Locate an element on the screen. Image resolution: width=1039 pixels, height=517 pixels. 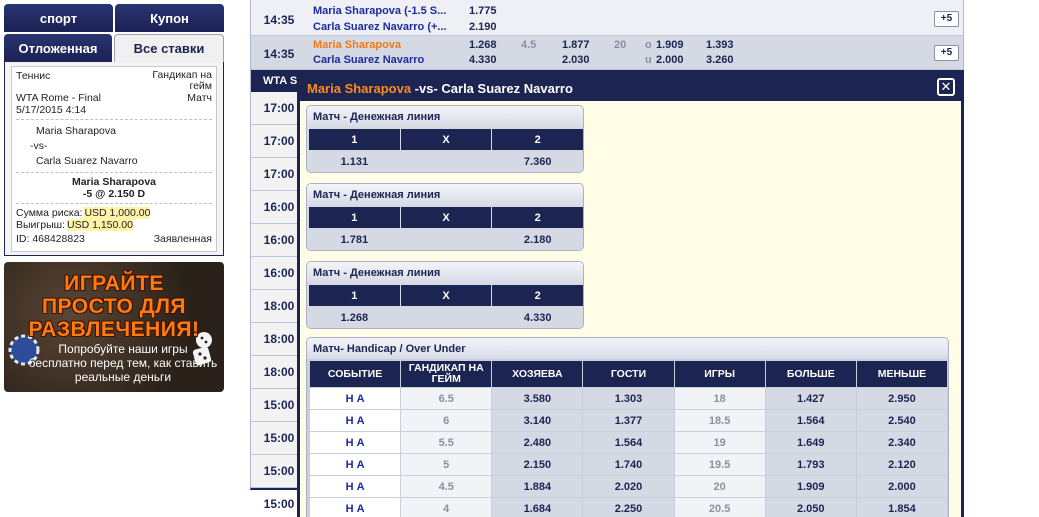
home-odd: 2.480 is located at coordinates (537, 442).